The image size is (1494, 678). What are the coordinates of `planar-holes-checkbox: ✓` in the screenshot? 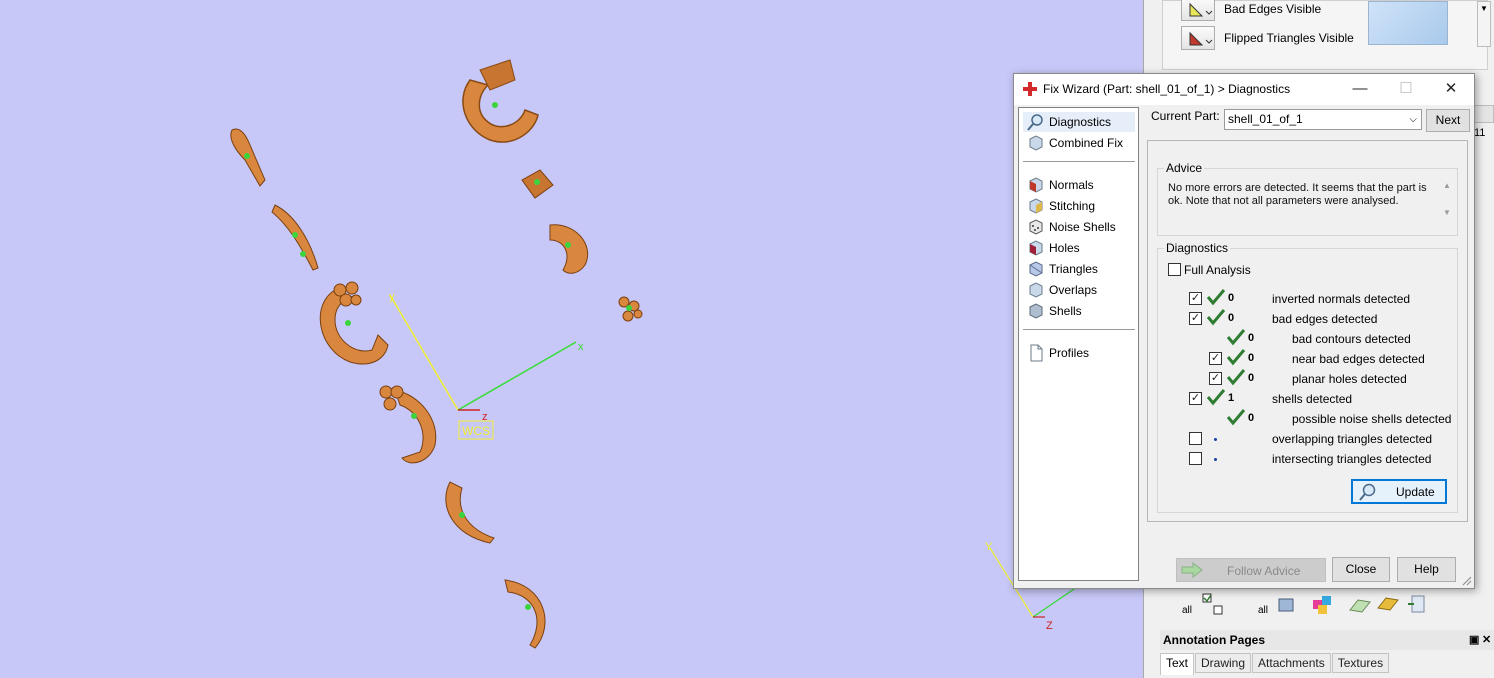 It's located at (1215, 378).